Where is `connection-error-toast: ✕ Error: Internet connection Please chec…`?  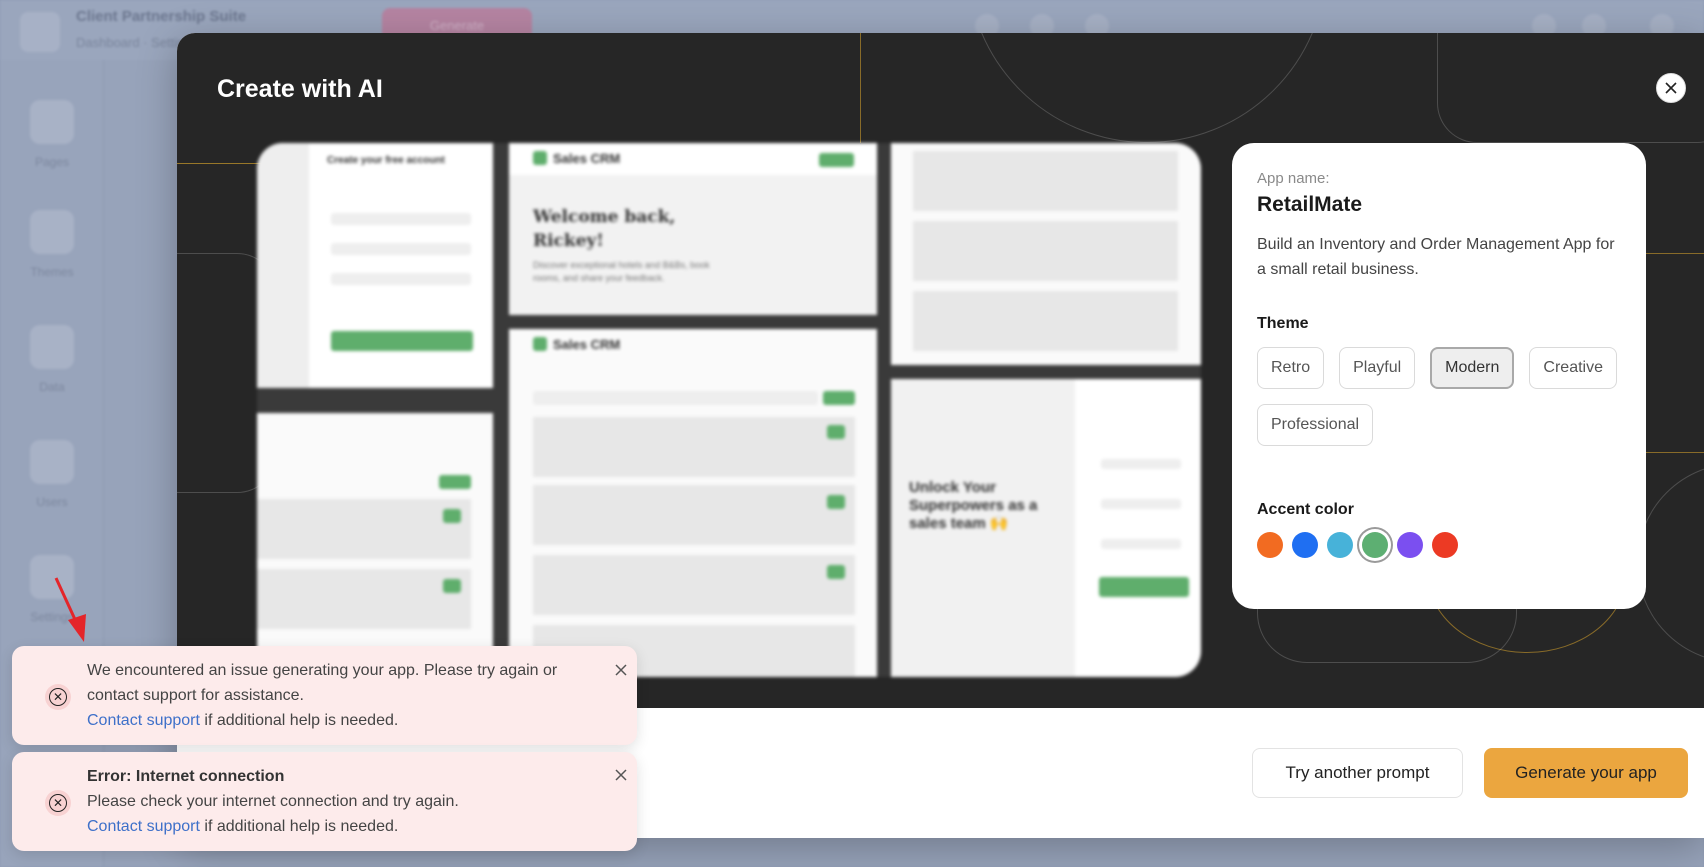 connection-error-toast: ✕ Error: Internet connection Please chec… is located at coordinates (324, 801).